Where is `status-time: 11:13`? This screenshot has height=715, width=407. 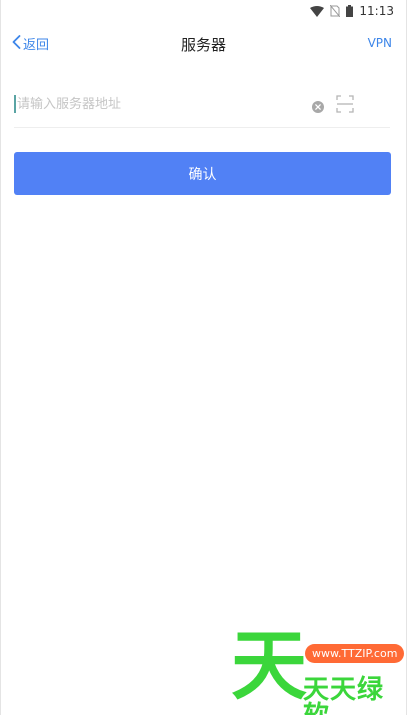 status-time: 11:13 is located at coordinates (376, 11).